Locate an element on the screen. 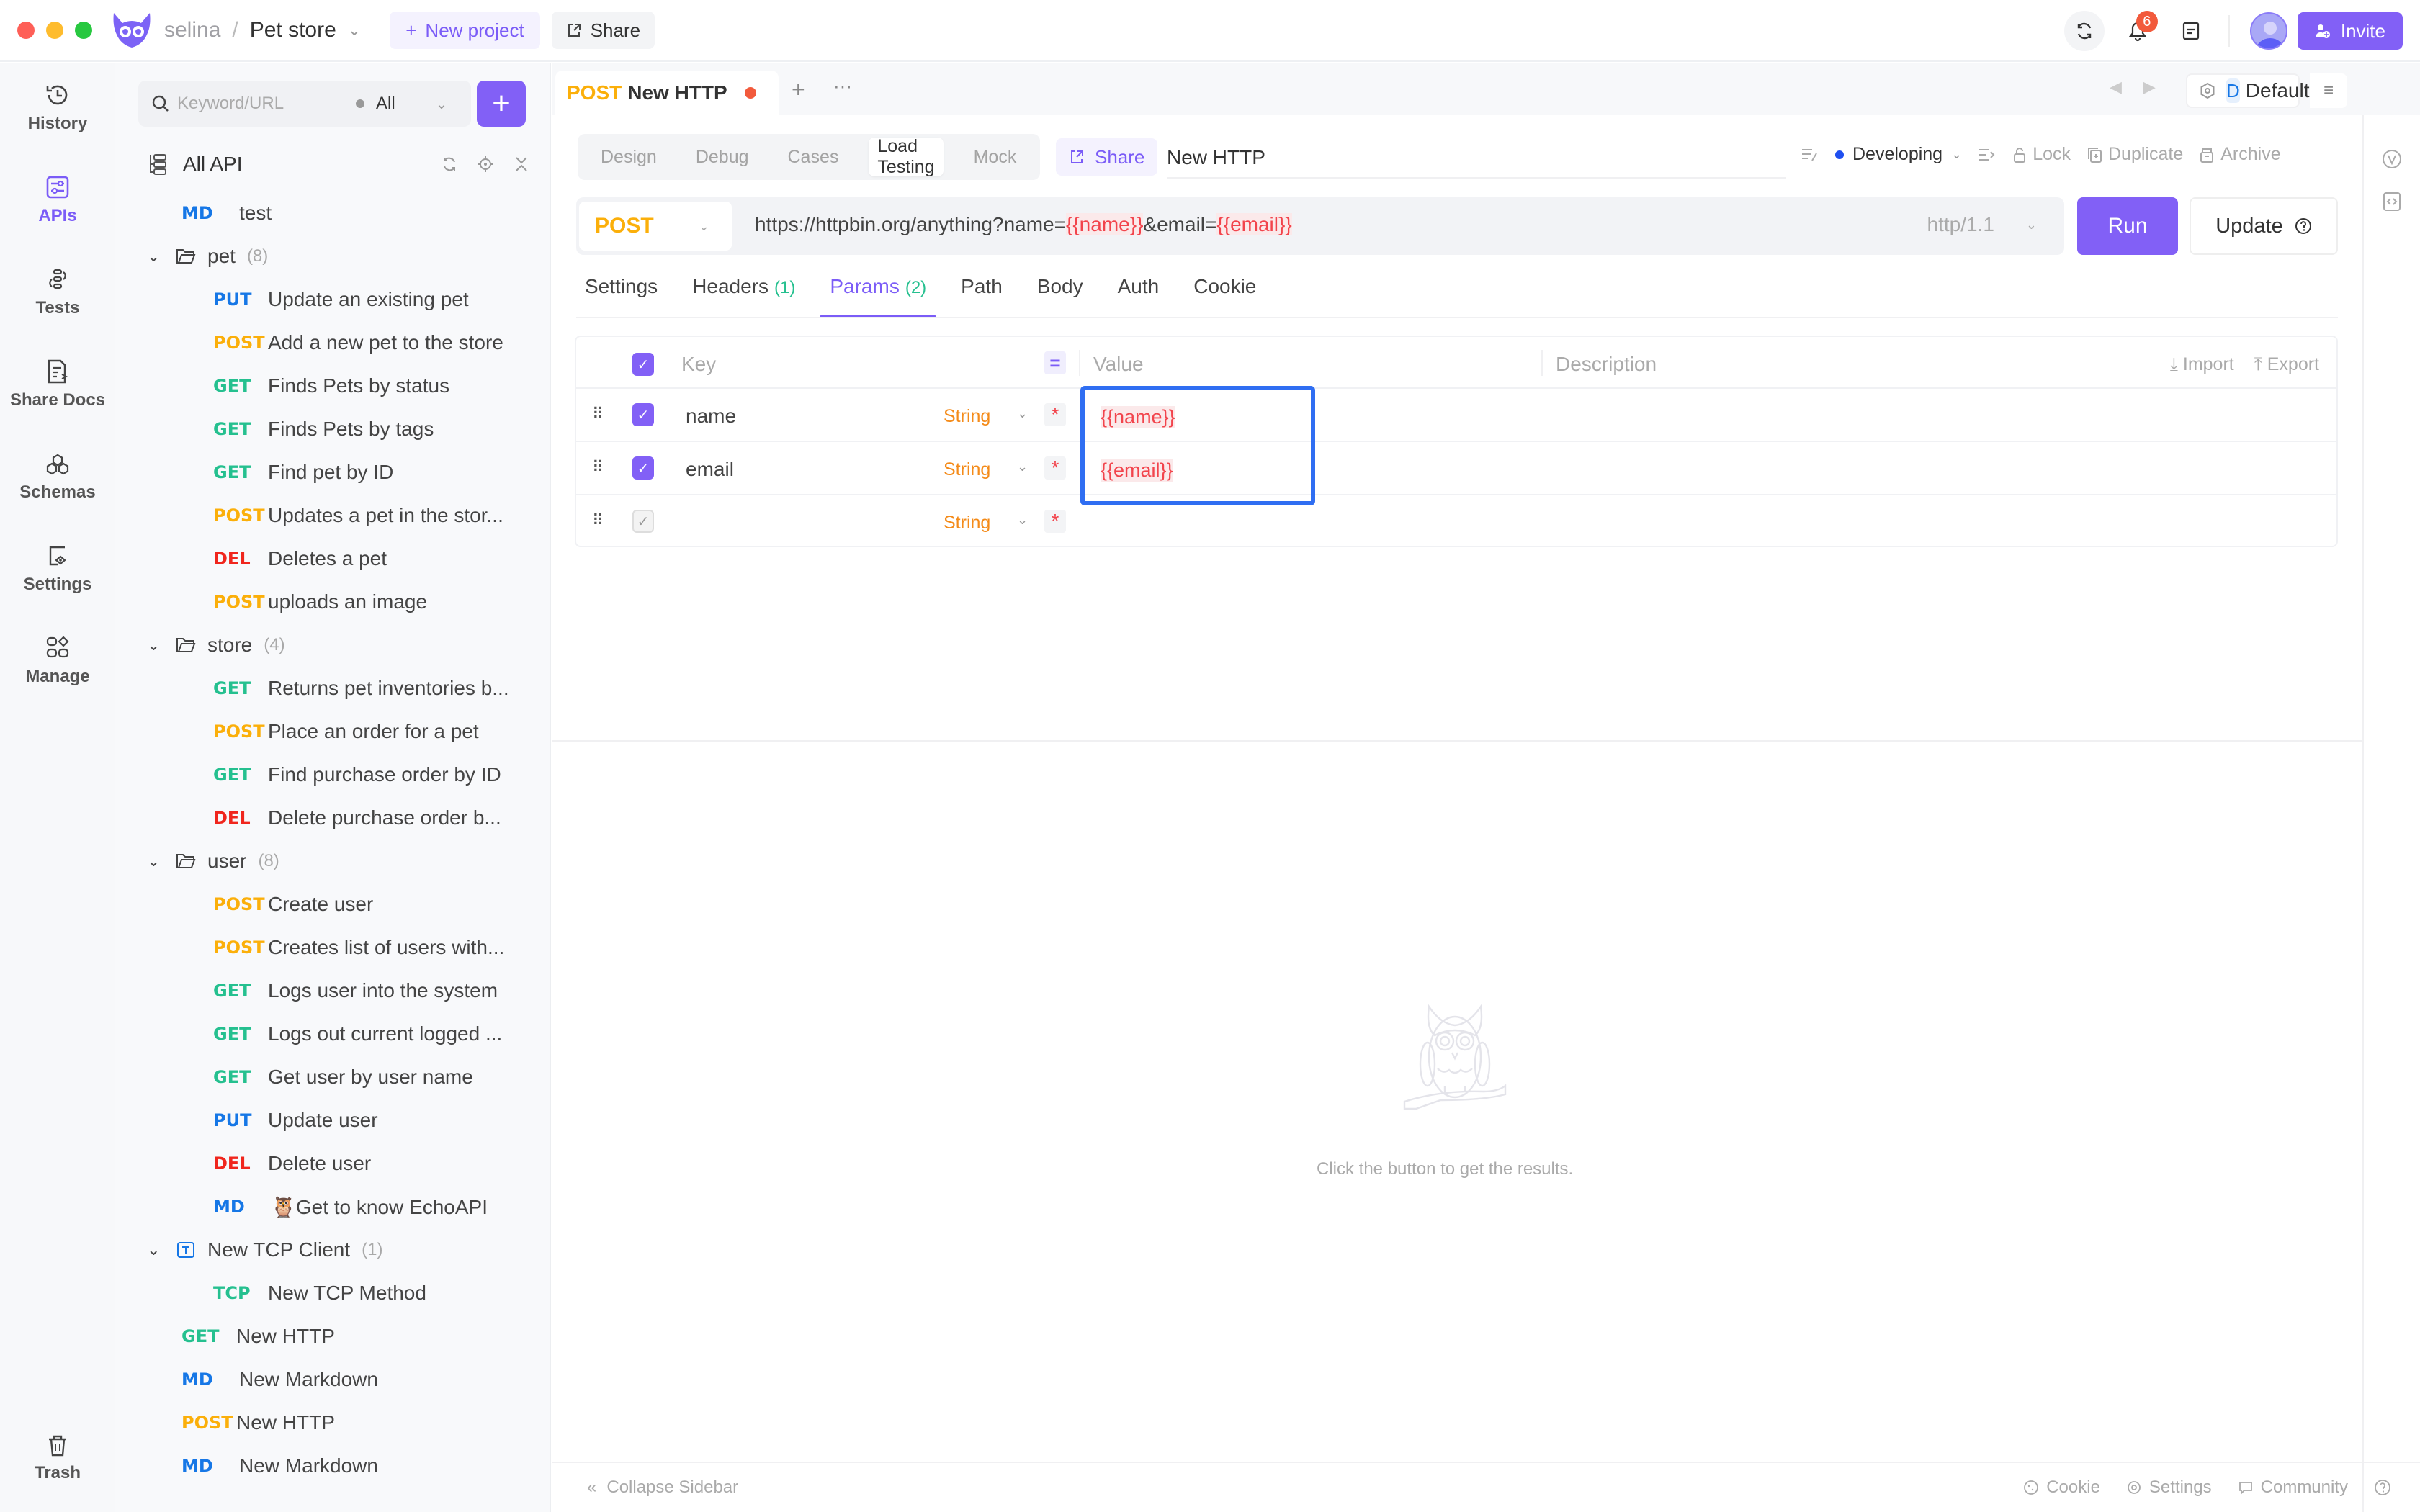 This screenshot has height=1512, width=2420. tab-path: Path is located at coordinates (982, 295).